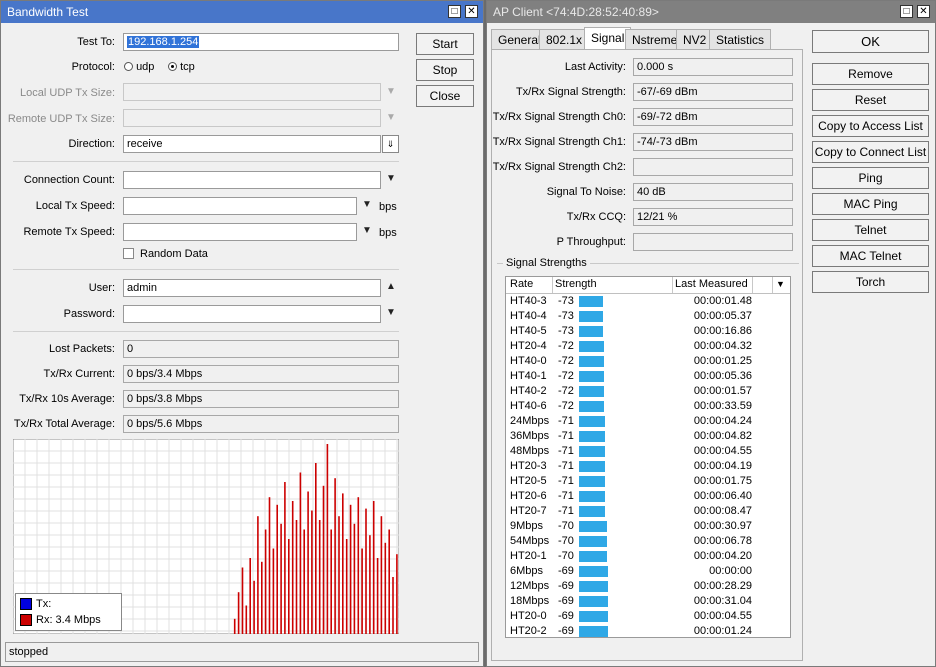 This screenshot has height=667, width=936. Describe the element at coordinates (648, 511) in the screenshot. I see `table-row: HT20-7 -71 00:00:08.47` at that location.